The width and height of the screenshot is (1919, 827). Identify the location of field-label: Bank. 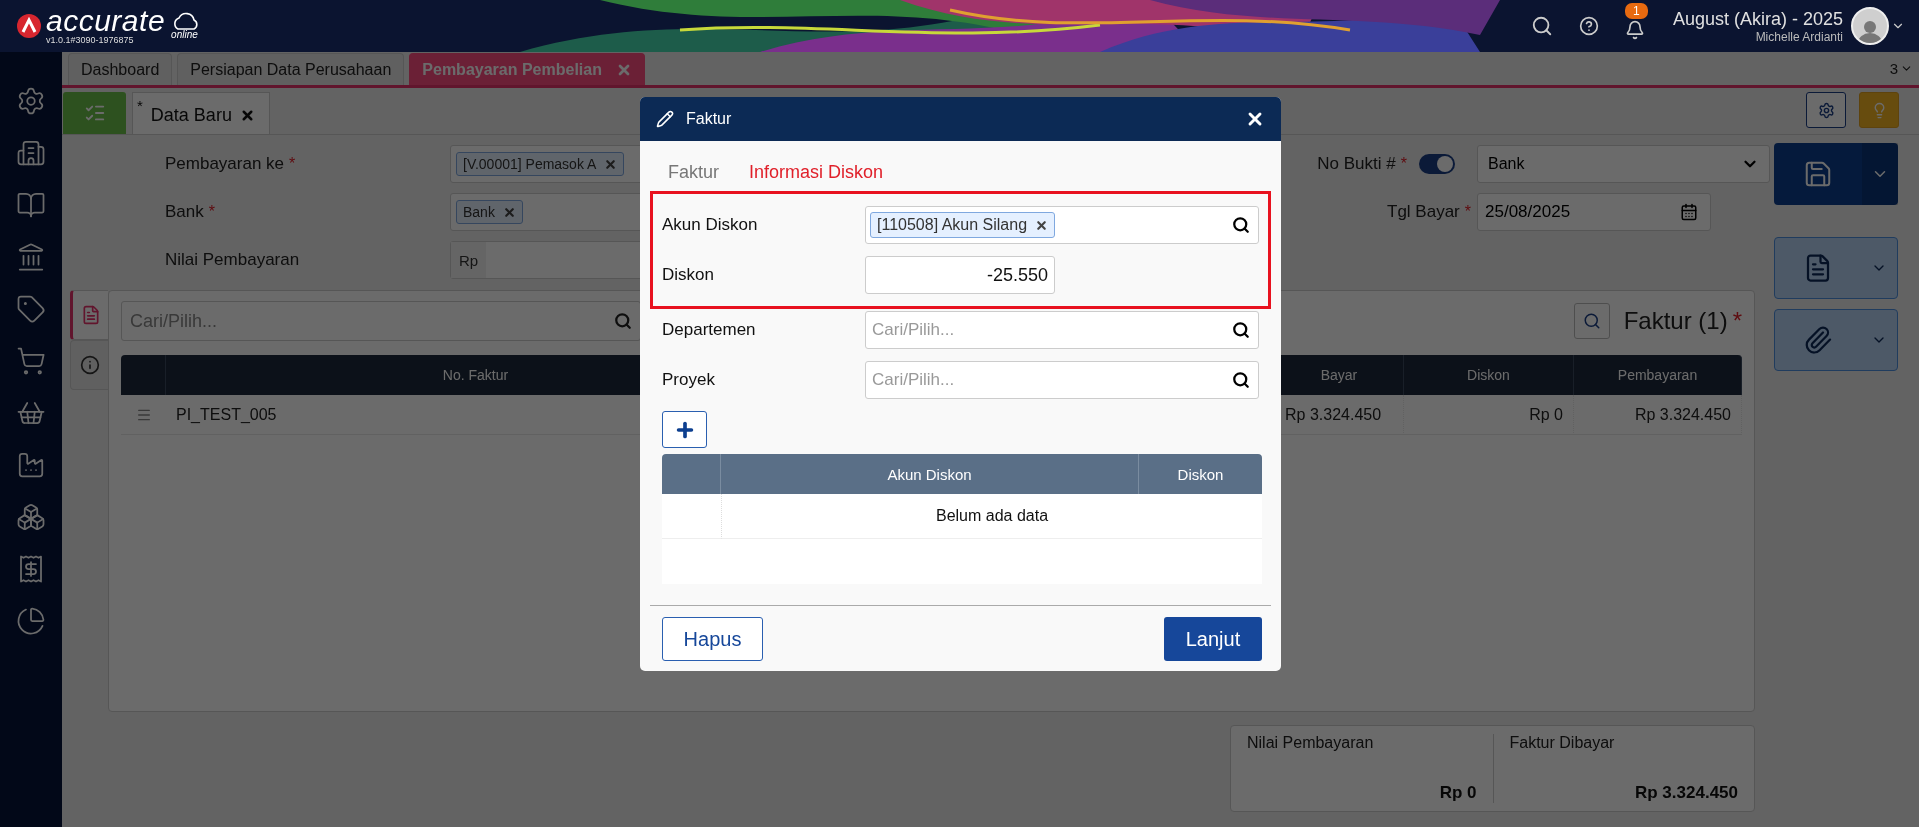
(184, 212).